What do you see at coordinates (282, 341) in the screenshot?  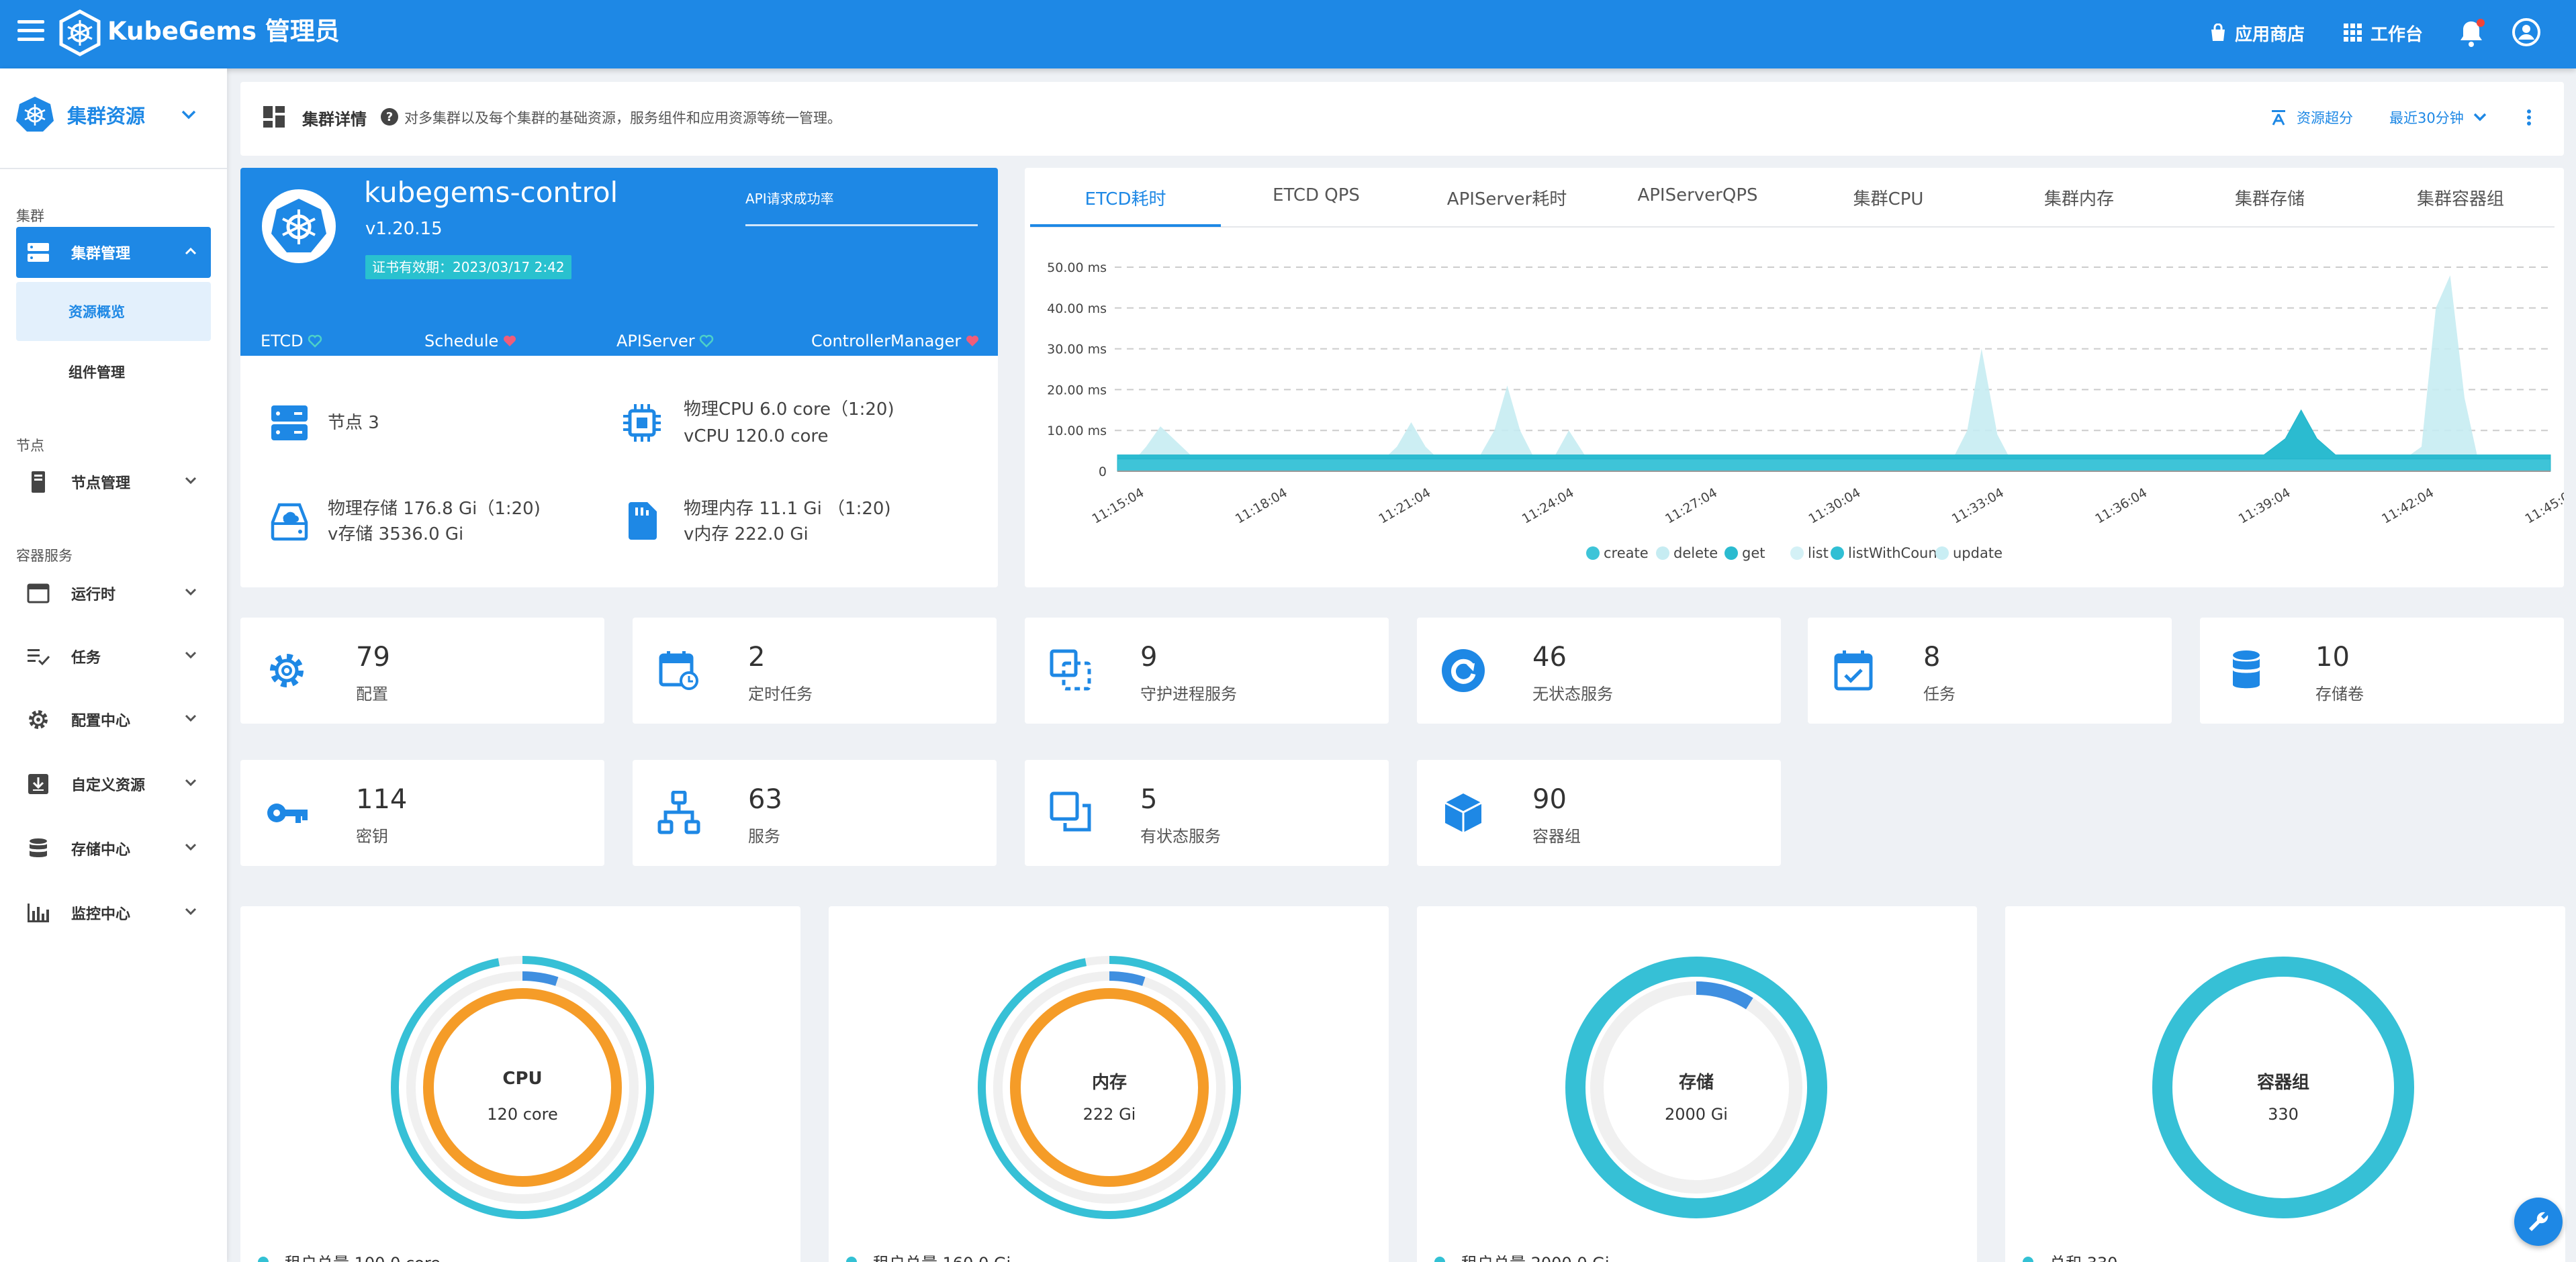 I see `component-name: ETCD` at bounding box center [282, 341].